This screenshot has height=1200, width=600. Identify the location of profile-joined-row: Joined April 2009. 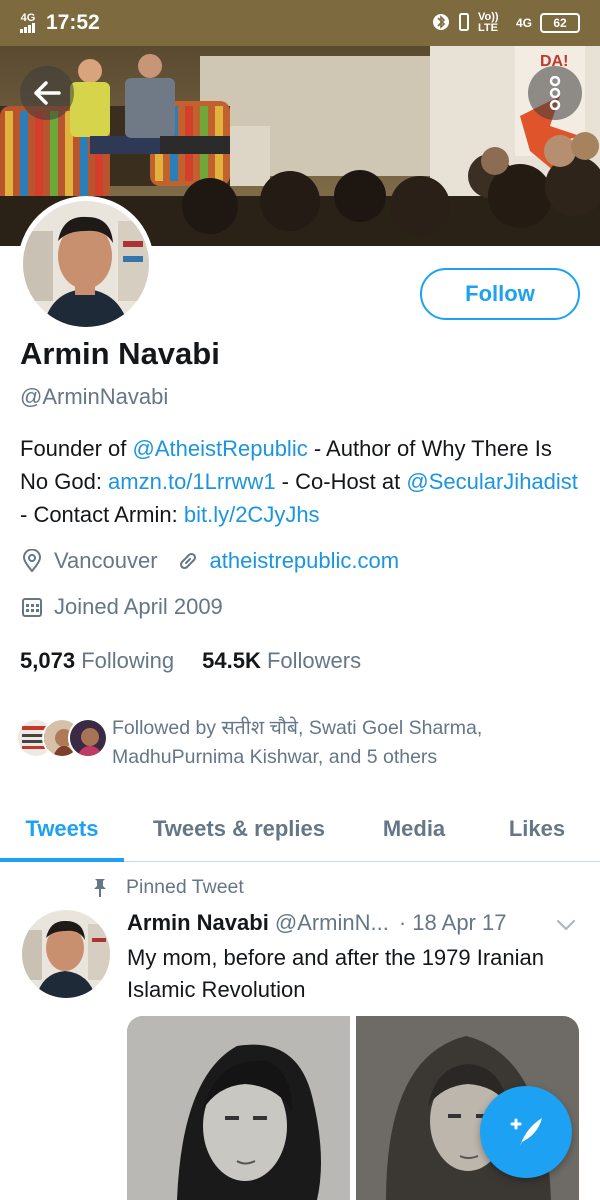
(121, 607).